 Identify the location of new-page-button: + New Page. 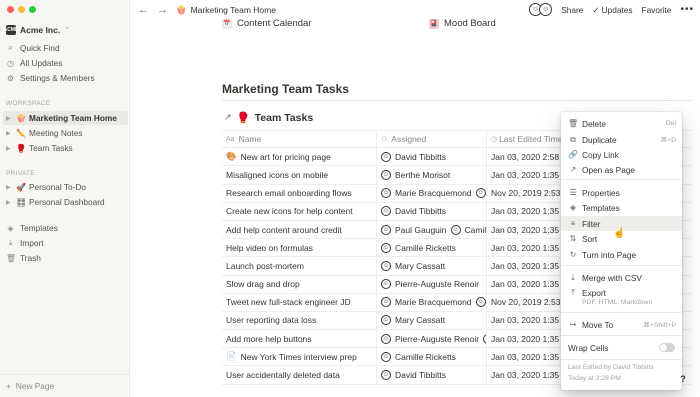
(30, 386).